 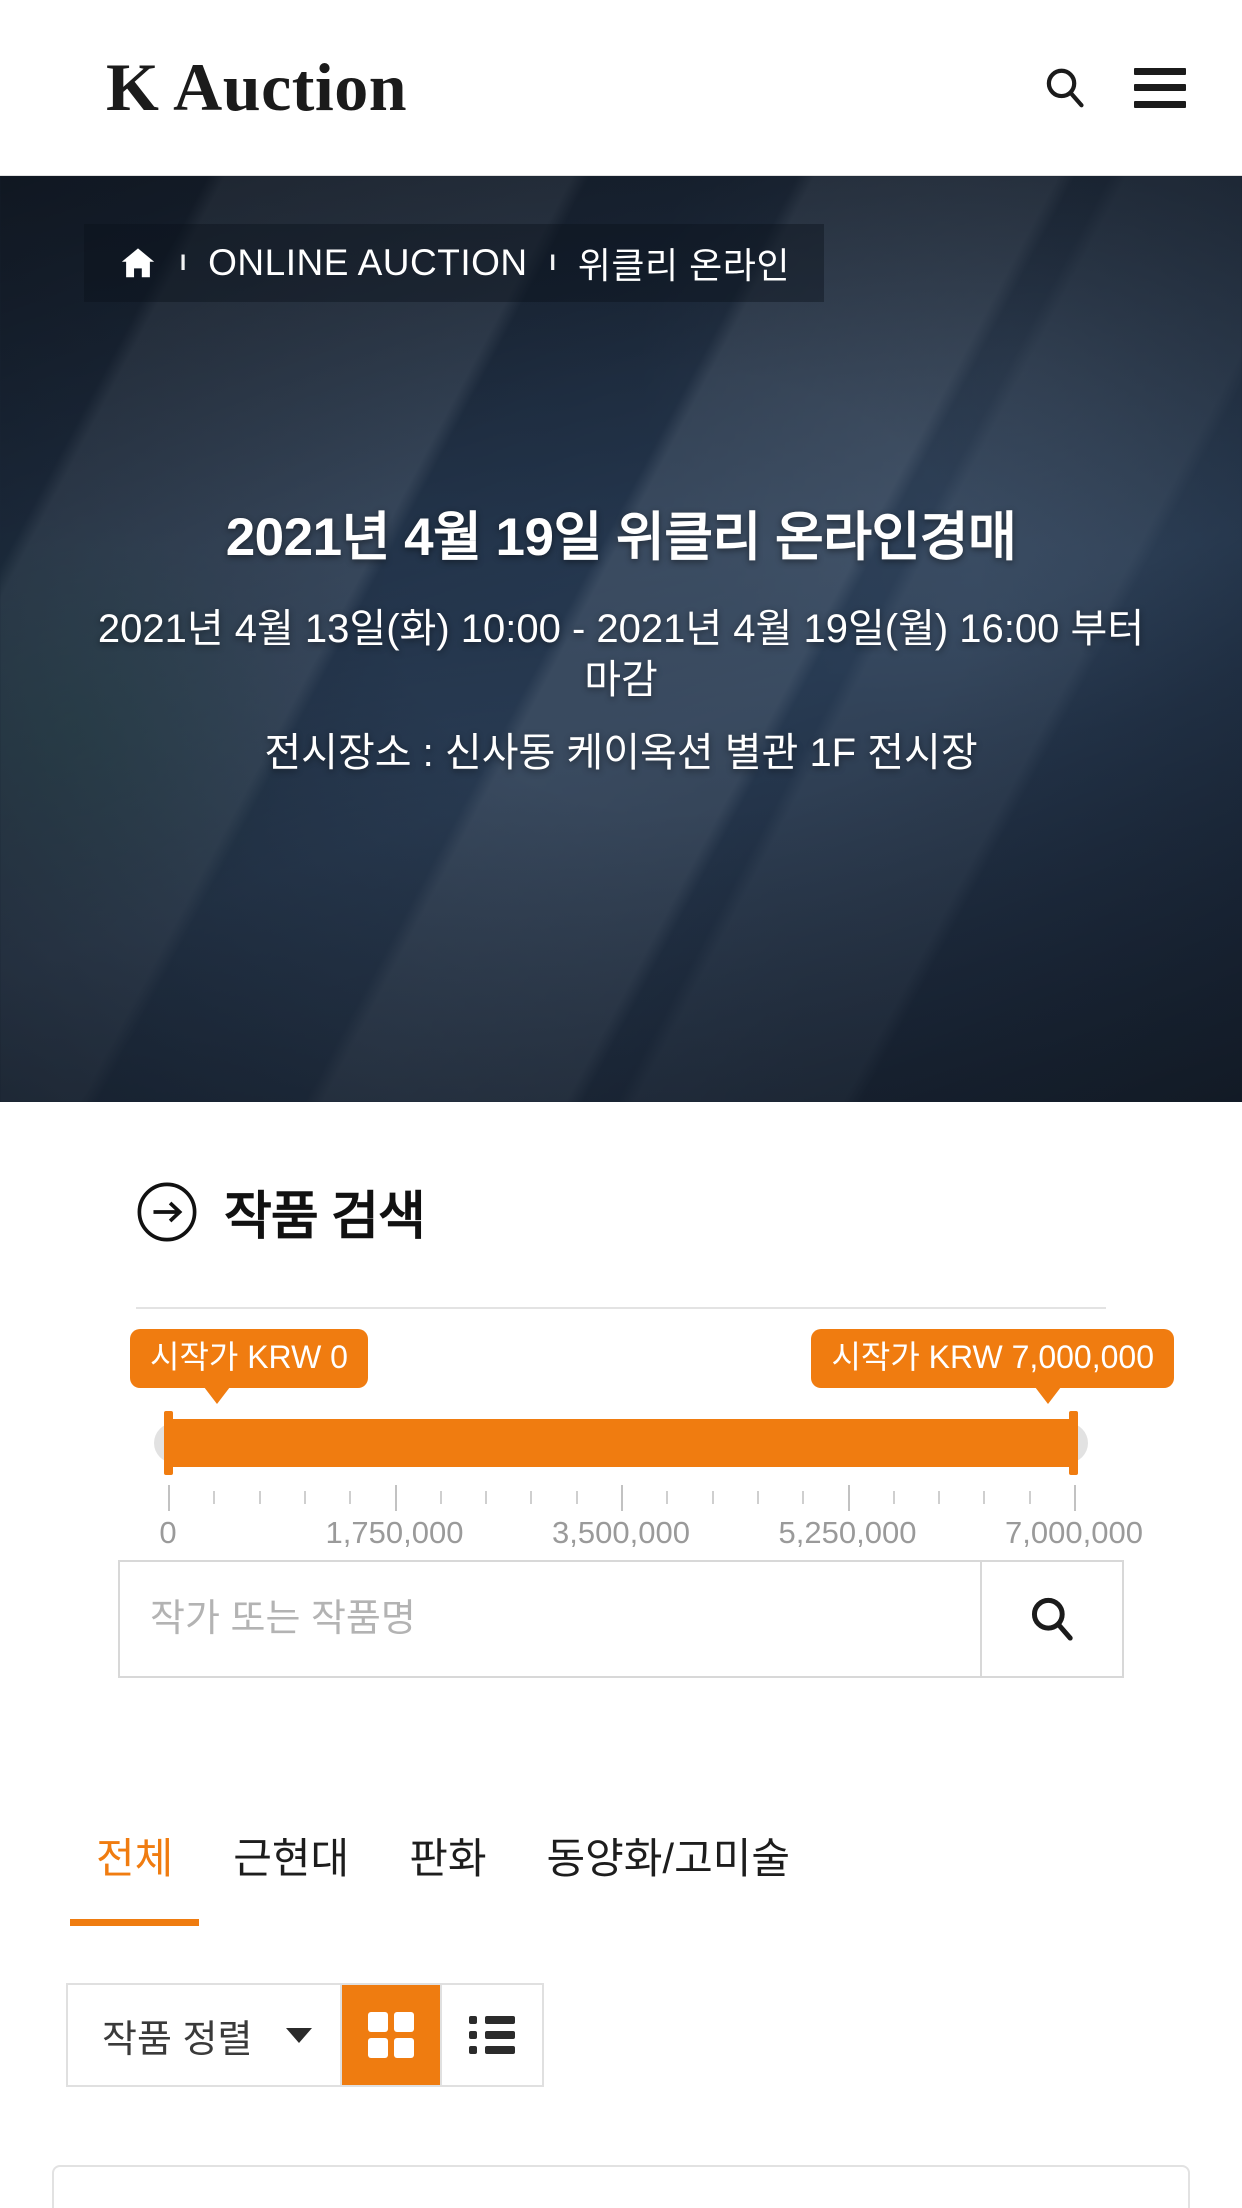 What do you see at coordinates (621, 1175) in the screenshot?
I see `section-header: 작품 검색` at bounding box center [621, 1175].